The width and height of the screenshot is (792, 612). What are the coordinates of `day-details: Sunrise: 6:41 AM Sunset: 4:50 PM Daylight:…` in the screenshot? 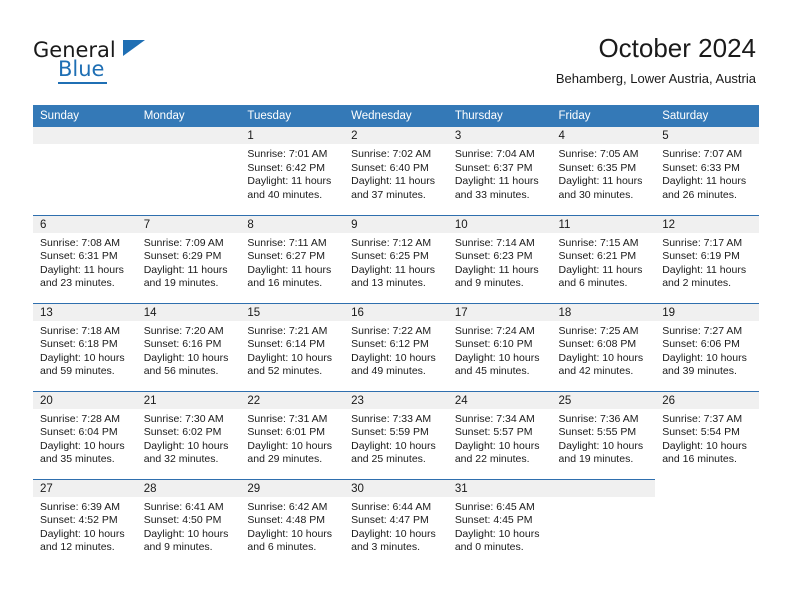 It's located at (189, 526).